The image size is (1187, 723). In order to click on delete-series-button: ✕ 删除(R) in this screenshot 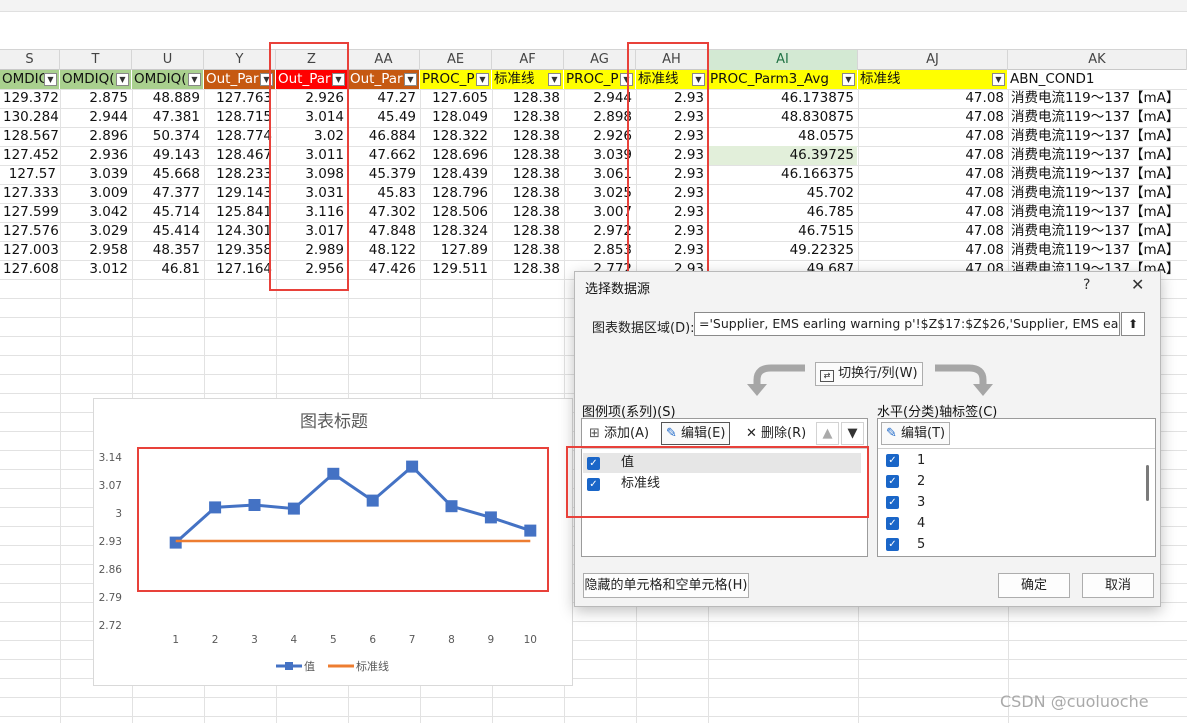, I will do `click(776, 433)`.